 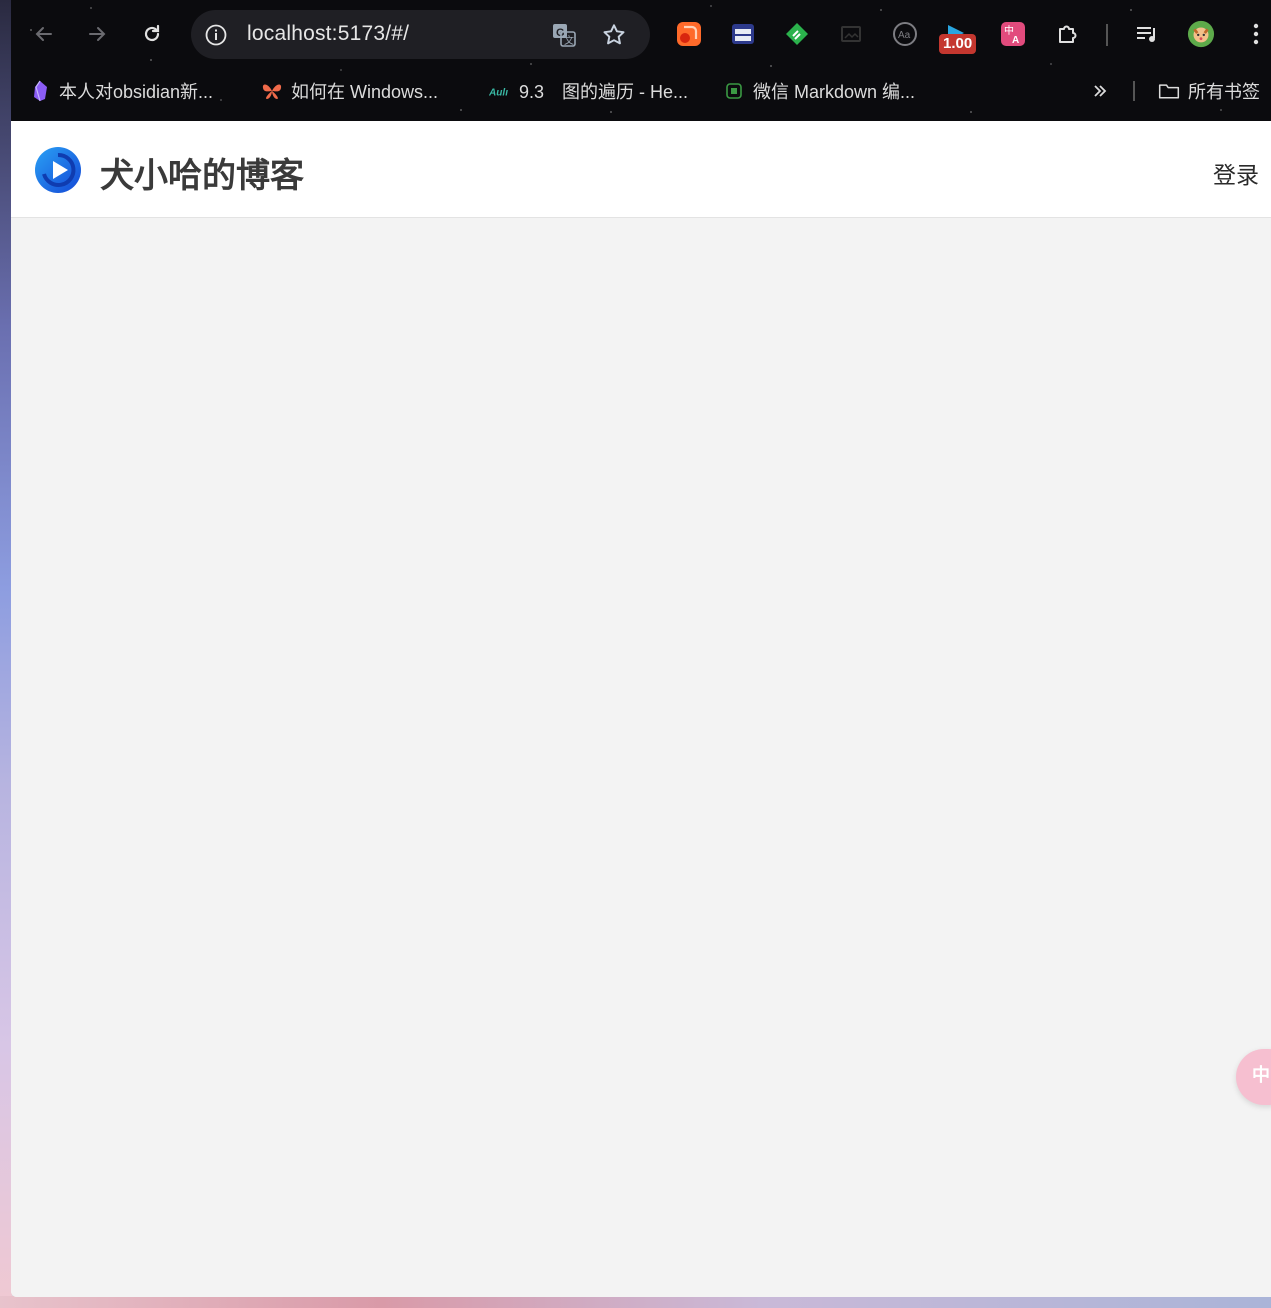 I want to click on reload-button, so click(x=152, y=34).